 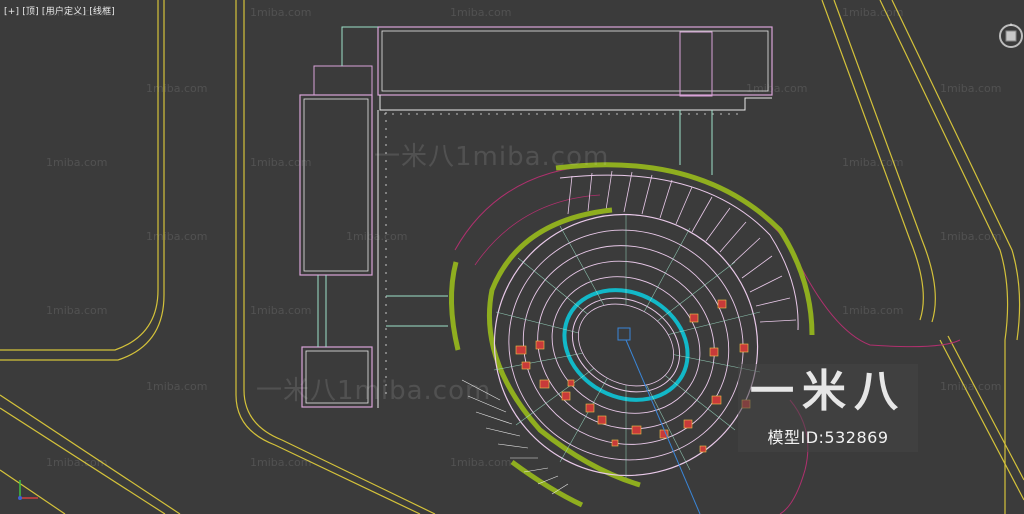 I want to click on model-id-label: 模型ID:532869, so click(x=828, y=437).